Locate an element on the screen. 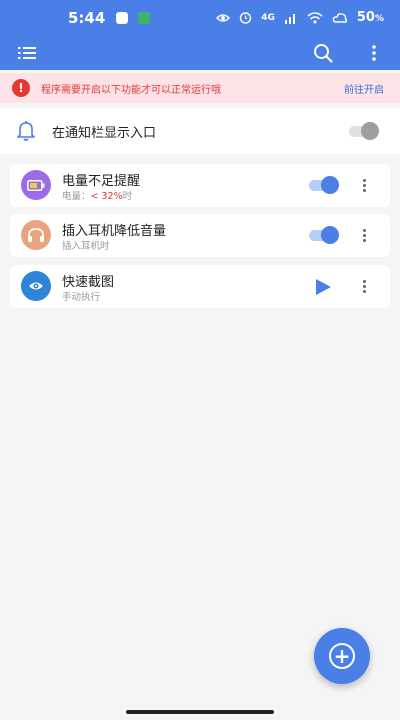 This screenshot has width=400, height=720. task-card-low-battery: 电量不足提醒 电量：< 32%时 is located at coordinates (200, 185).